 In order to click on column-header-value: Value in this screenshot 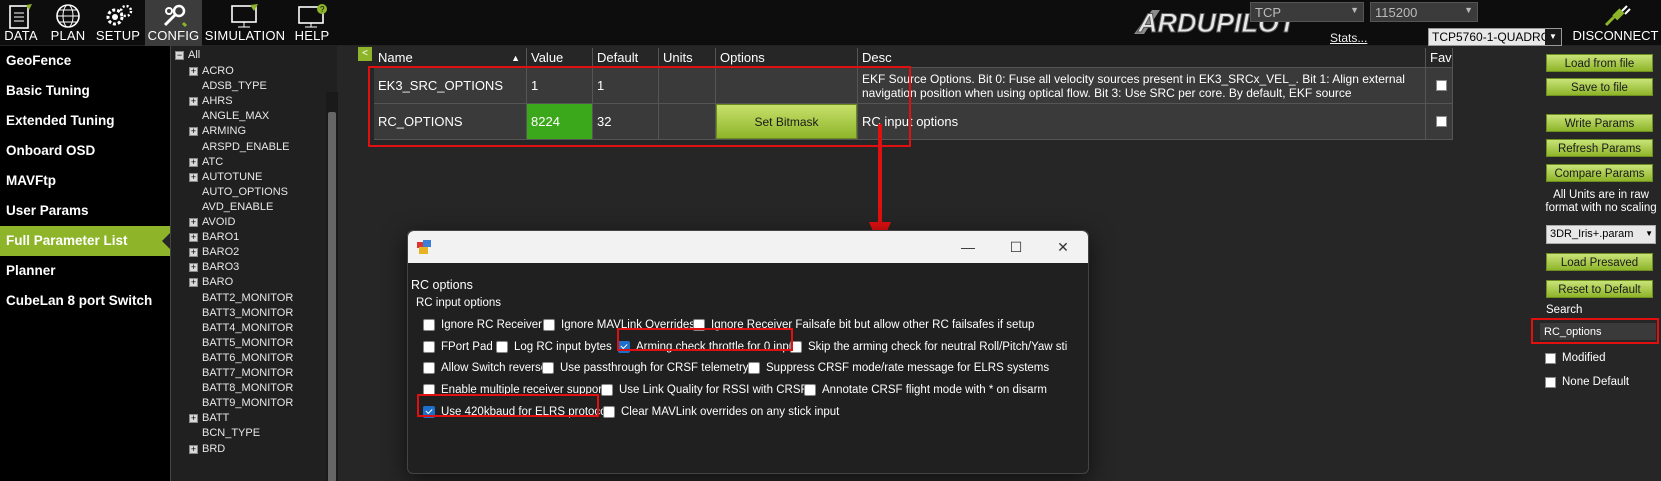, I will do `click(560, 58)`.